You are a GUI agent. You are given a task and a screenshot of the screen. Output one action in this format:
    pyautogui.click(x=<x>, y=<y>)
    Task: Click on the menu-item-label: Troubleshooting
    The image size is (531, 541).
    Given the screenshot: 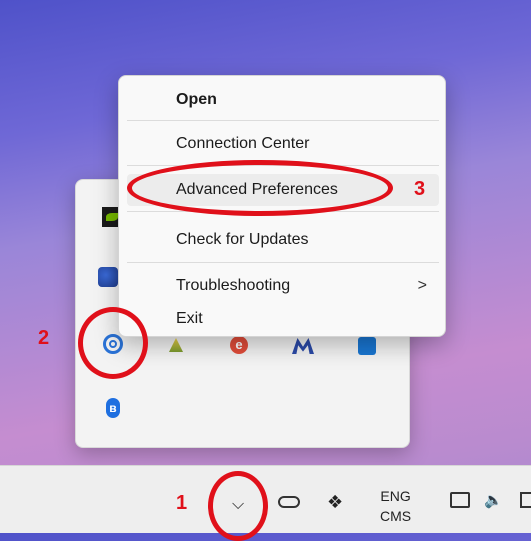 What is the action you would take?
    pyautogui.click(x=233, y=285)
    